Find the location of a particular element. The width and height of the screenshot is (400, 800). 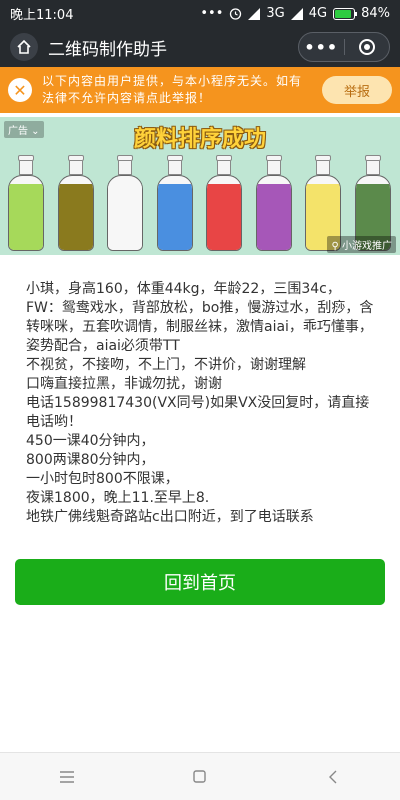

close-x-icon: ✕ is located at coordinates (20, 90).